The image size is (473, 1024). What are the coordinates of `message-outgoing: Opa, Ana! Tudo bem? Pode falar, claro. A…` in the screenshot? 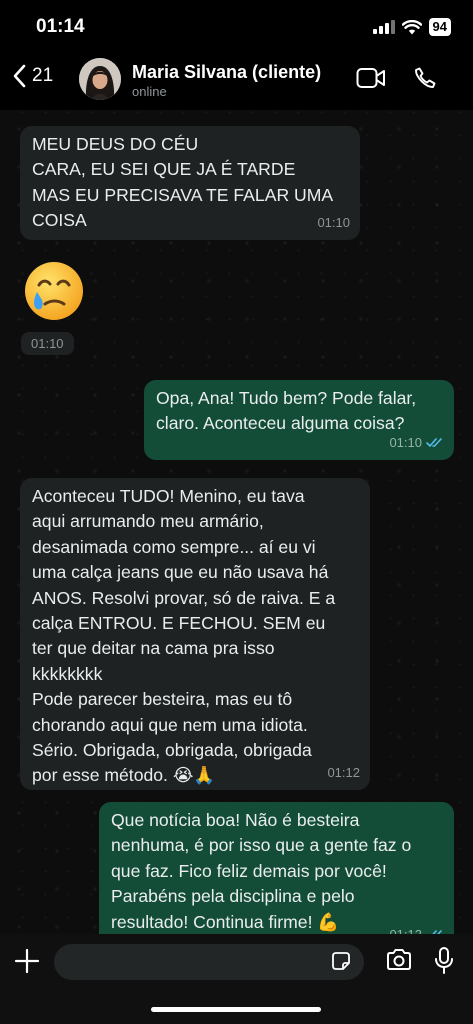 It's located at (299, 420).